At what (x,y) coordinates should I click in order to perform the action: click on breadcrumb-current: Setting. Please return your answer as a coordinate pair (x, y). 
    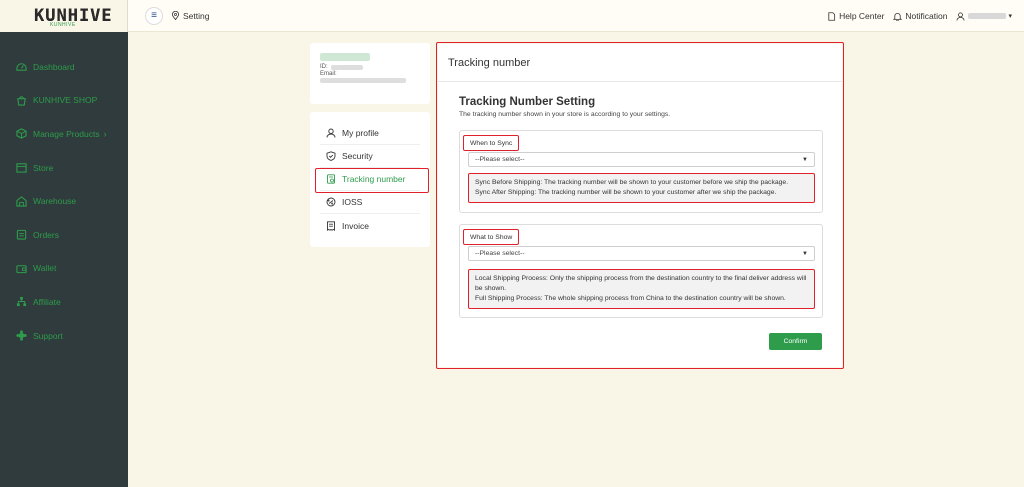
    Looking at the image, I should click on (196, 15).